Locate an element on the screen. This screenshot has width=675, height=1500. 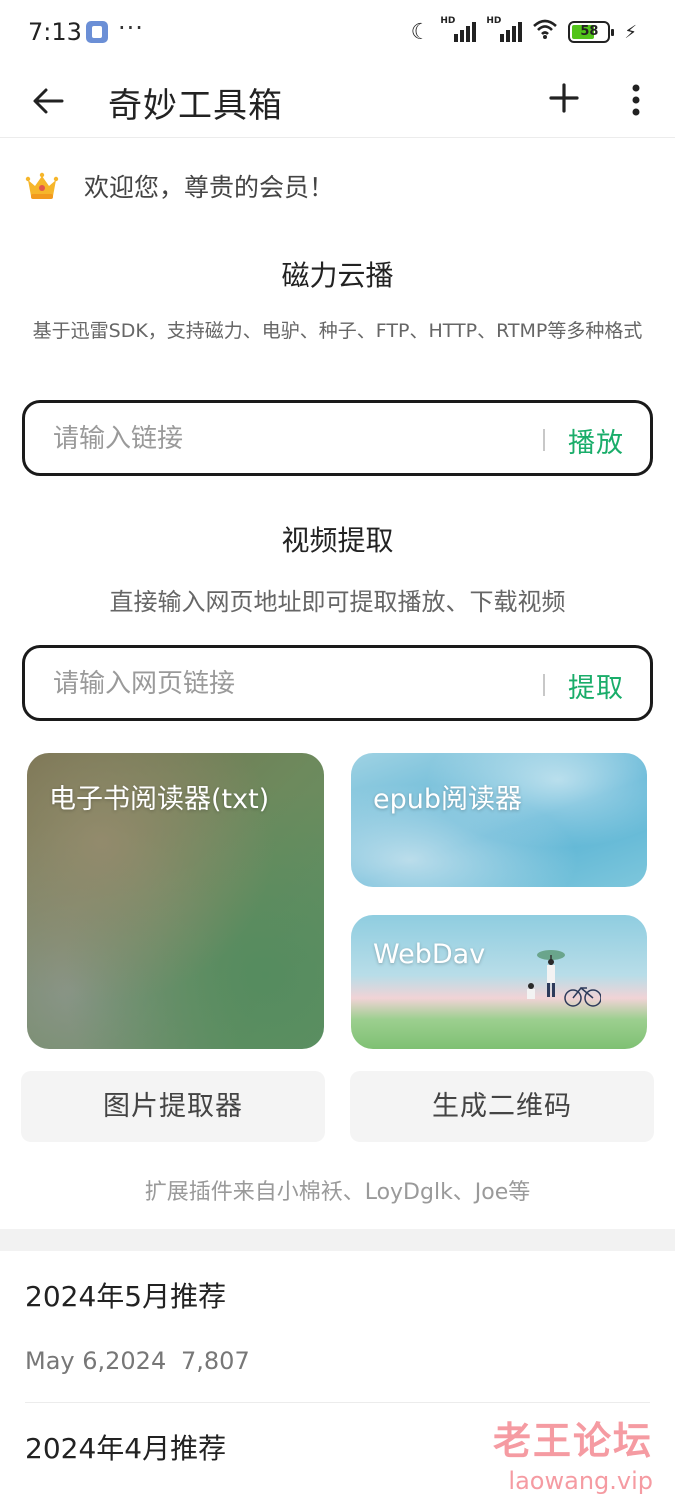
webdav-label: WebDav is located at coordinates (429, 954).